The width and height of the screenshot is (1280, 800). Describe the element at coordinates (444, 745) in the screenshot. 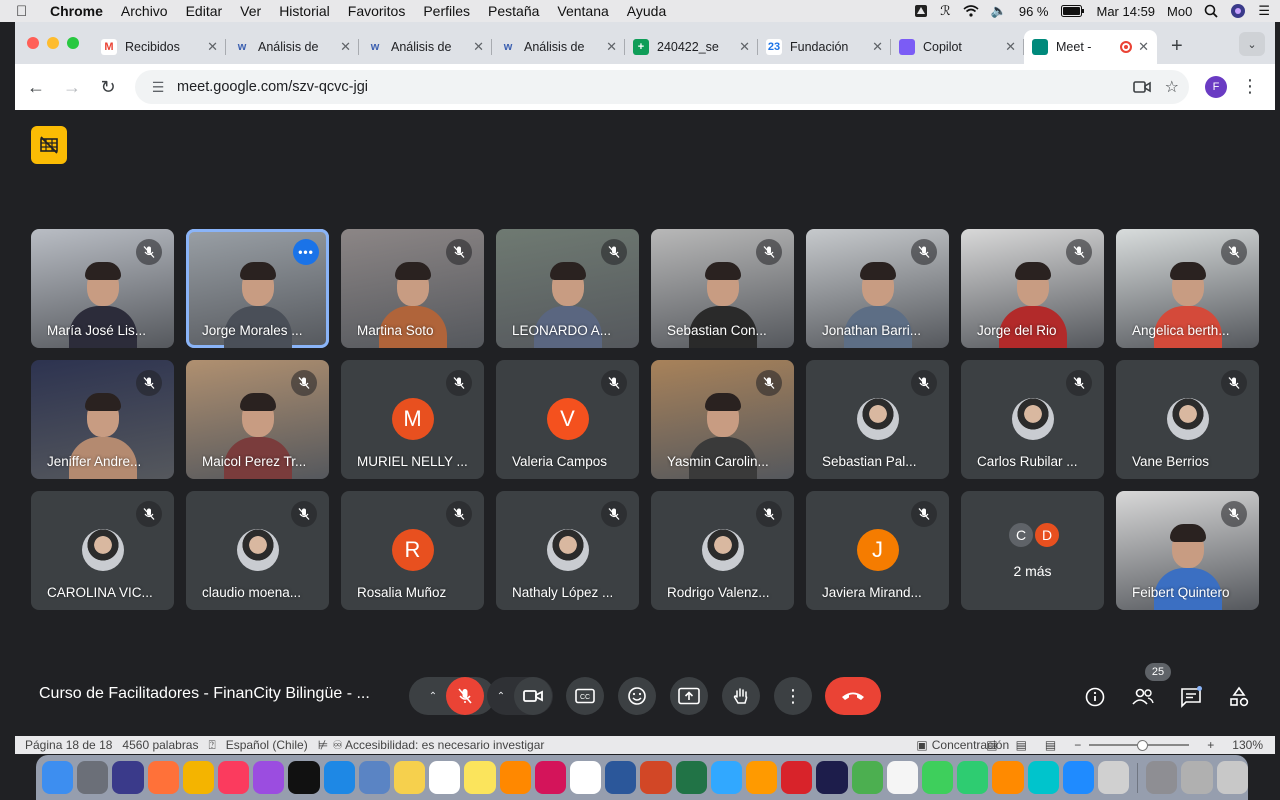

I see `word-accessibility: Accesibilidad: es necesario investigar` at that location.